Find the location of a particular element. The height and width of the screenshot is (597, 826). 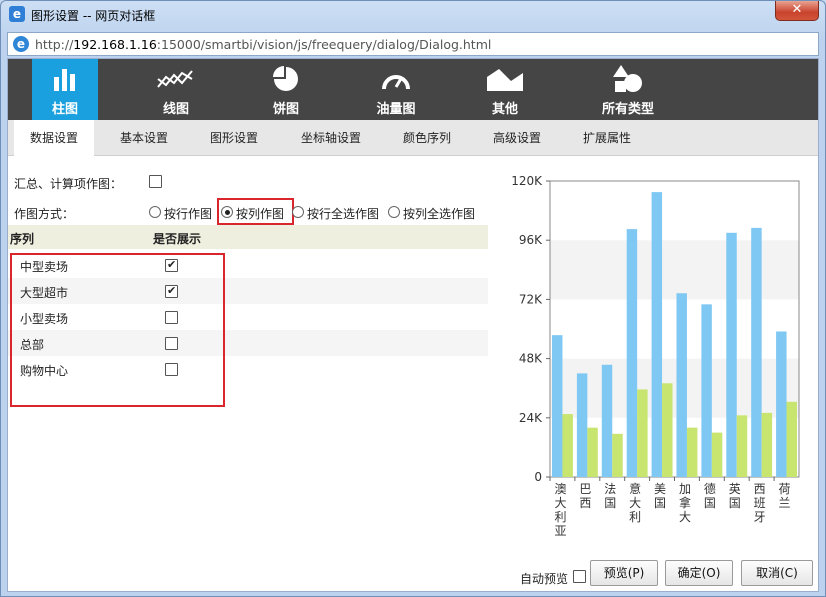

chart-type-pie-tab: 饼图 is located at coordinates (286, 89).